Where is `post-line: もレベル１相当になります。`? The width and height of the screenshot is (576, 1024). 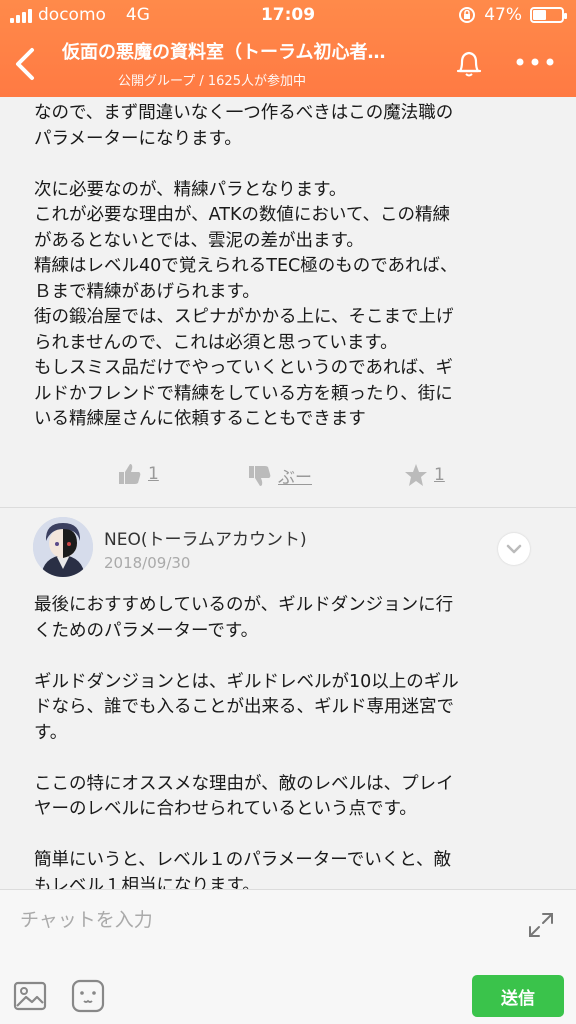
post-line: もレベル１相当になります。 is located at coordinates (147, 882).